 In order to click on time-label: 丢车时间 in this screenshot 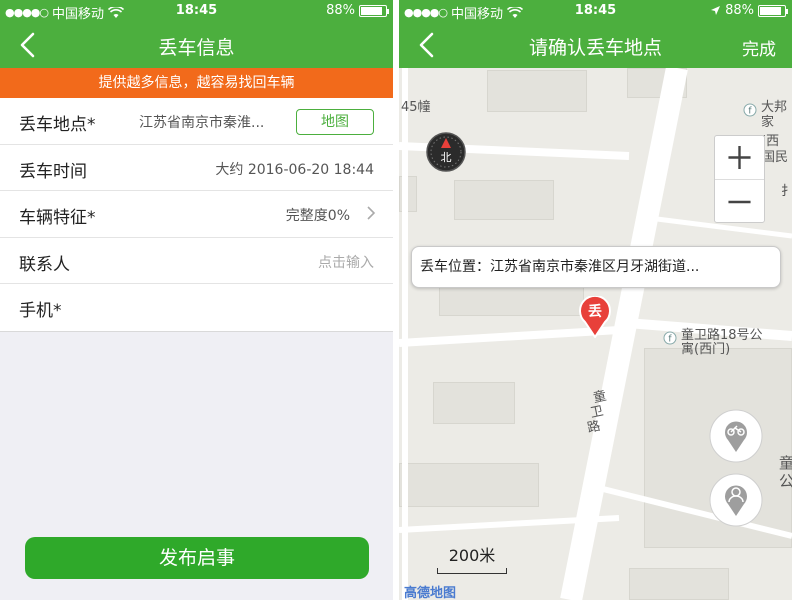, I will do `click(53, 171)`.